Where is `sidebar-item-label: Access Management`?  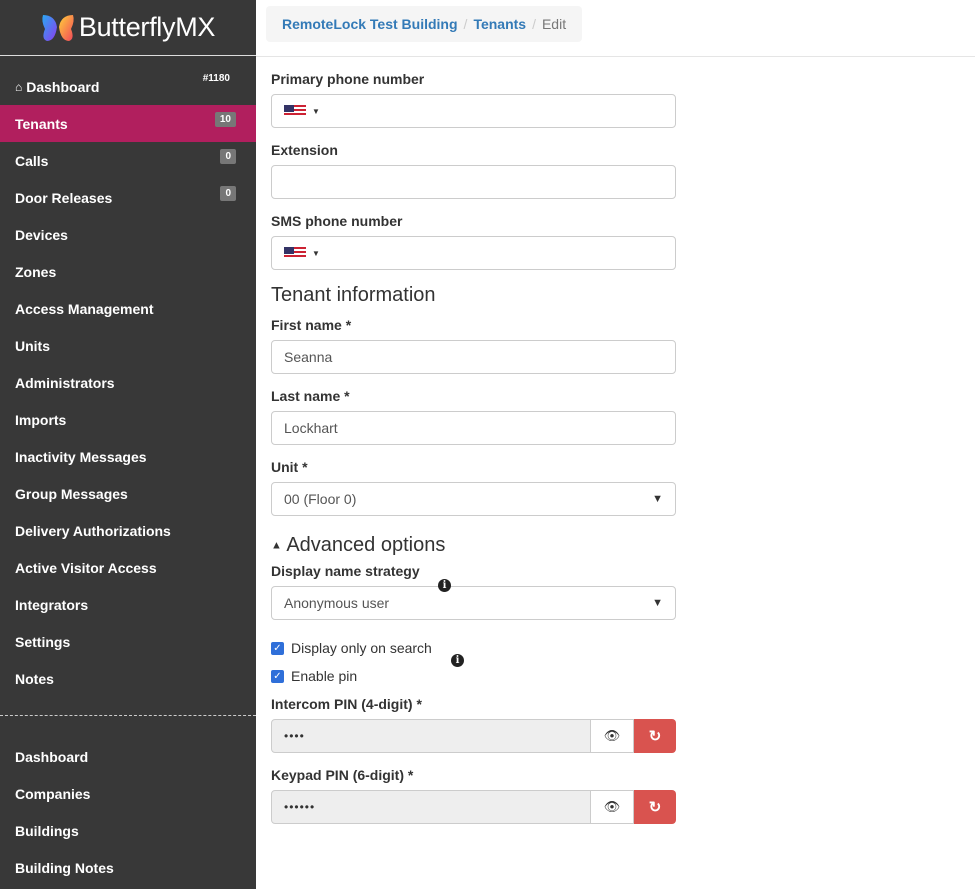
sidebar-item-label: Access Management is located at coordinates (84, 308).